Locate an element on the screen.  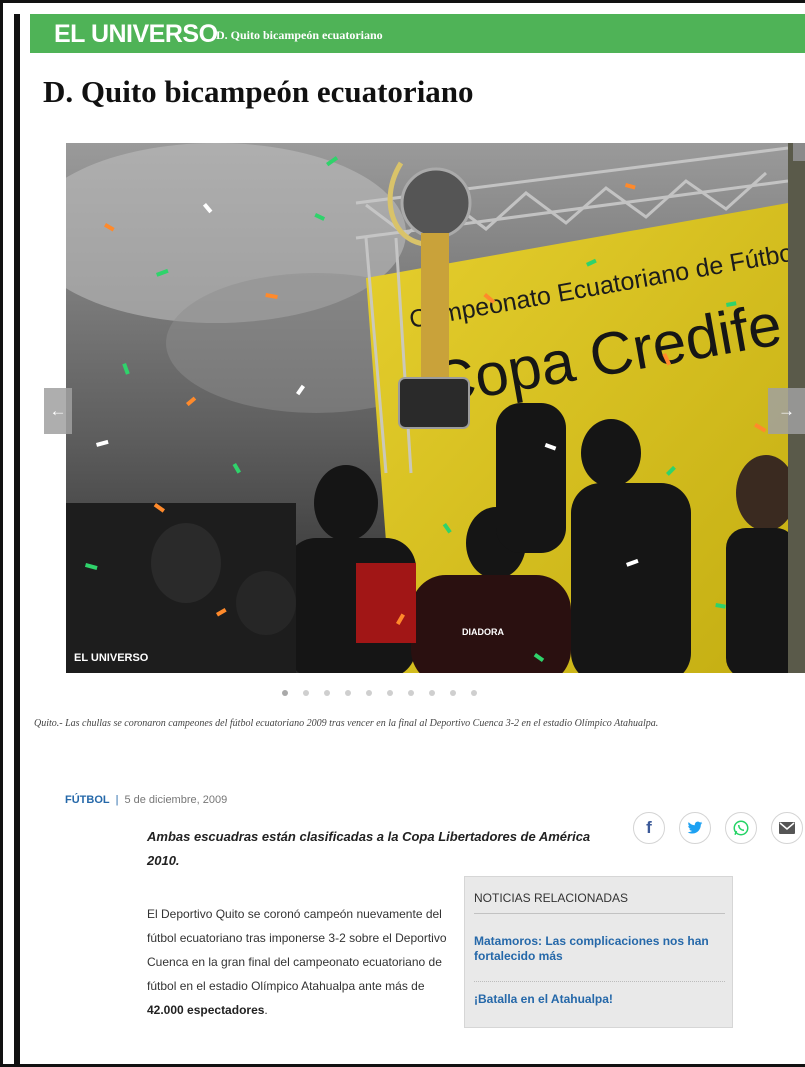
section-link: FÚTBOL is located at coordinates (87, 800).